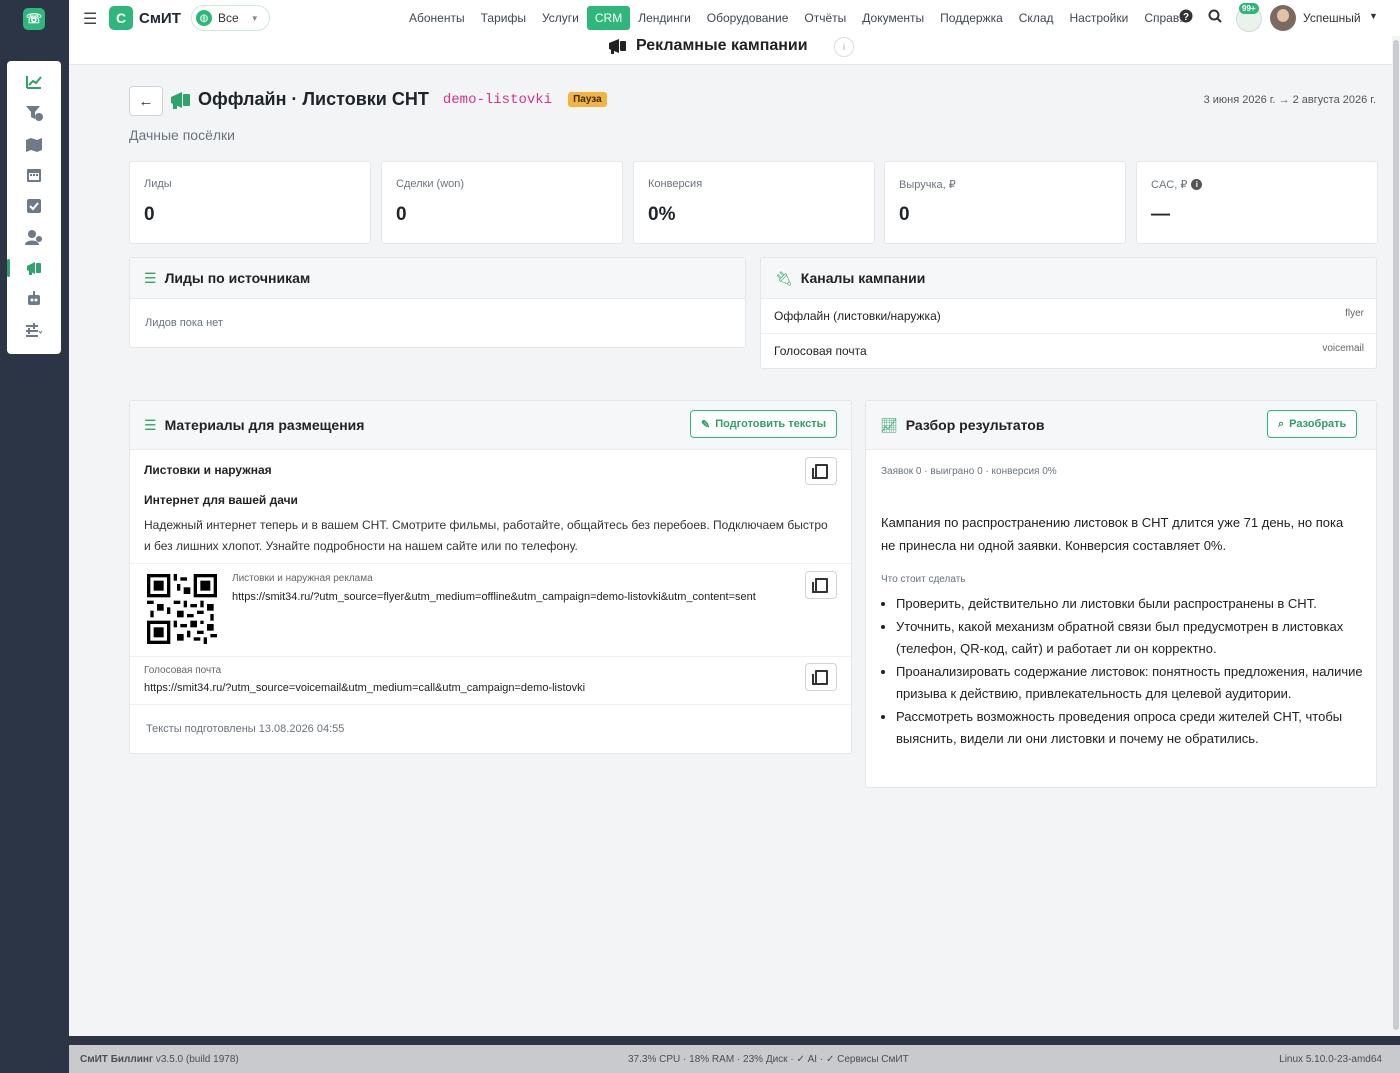 Image resolution: width=1400 pixels, height=1073 pixels. What do you see at coordinates (1332, 18) in the screenshot?
I see `user-name: Успешный` at bounding box center [1332, 18].